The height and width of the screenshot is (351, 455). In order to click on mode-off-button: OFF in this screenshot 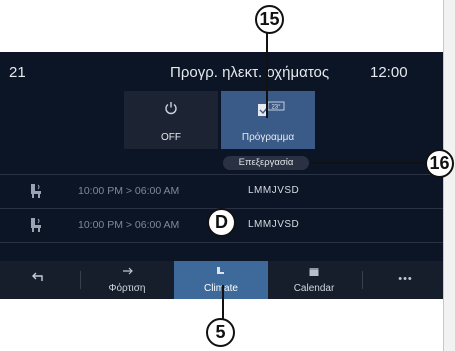, I will do `click(171, 120)`.